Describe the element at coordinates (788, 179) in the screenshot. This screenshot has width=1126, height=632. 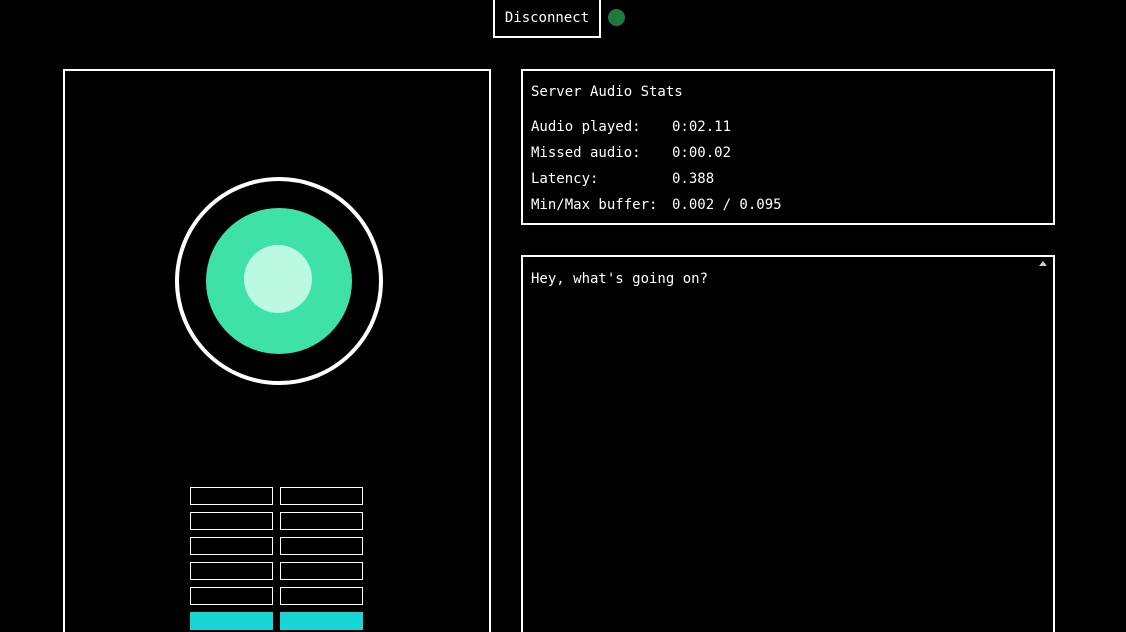
I see `stat-row-latency: Latency: 0.388` at that location.